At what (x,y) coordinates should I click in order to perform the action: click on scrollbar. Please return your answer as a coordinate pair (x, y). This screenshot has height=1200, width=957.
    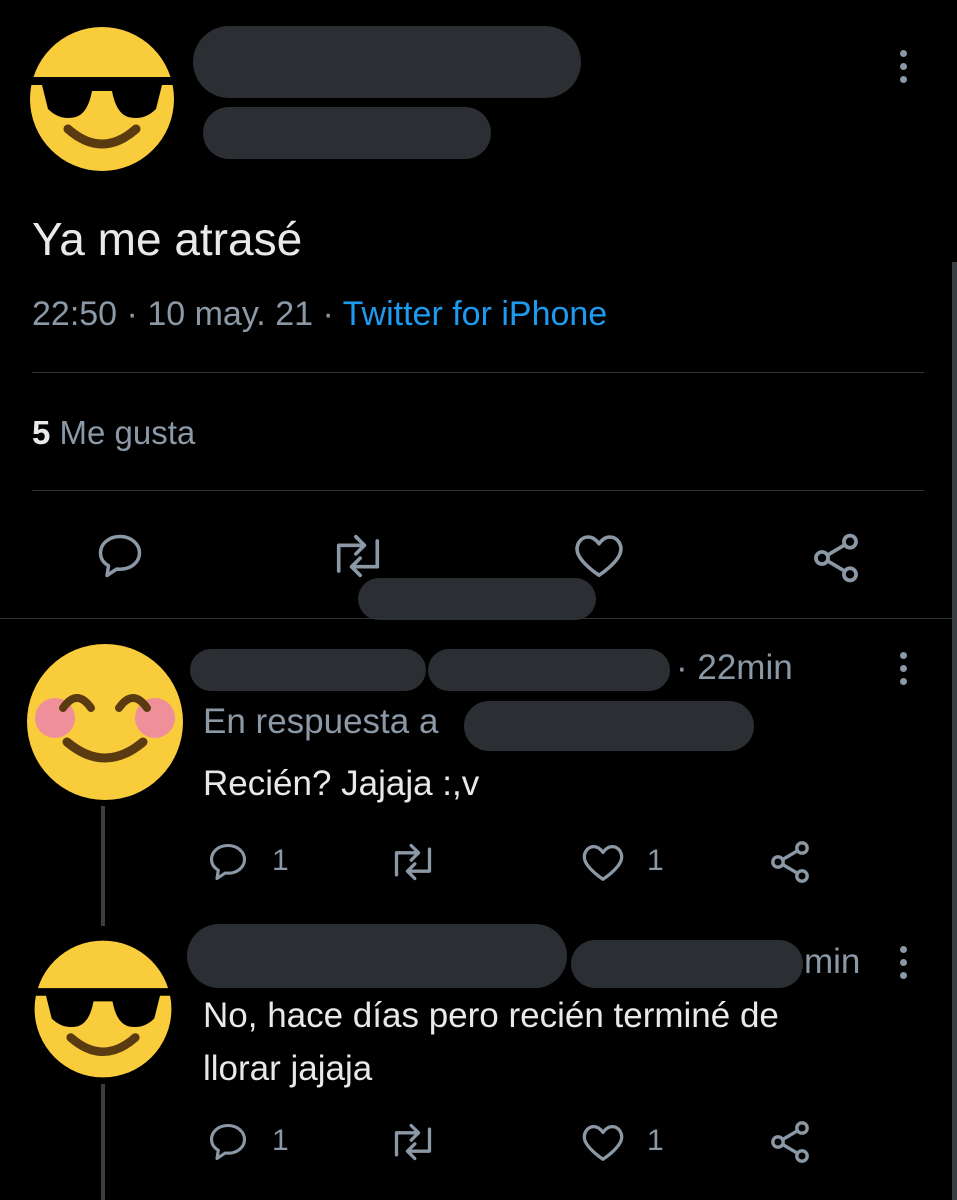
    Looking at the image, I should click on (954, 731).